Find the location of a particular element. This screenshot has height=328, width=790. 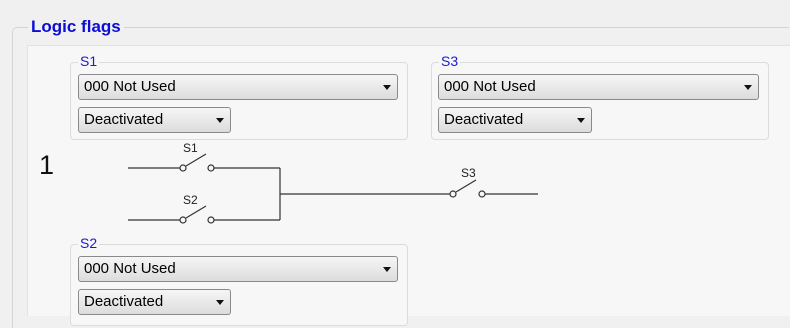

s2-state-value: Deactivated is located at coordinates (124, 301).